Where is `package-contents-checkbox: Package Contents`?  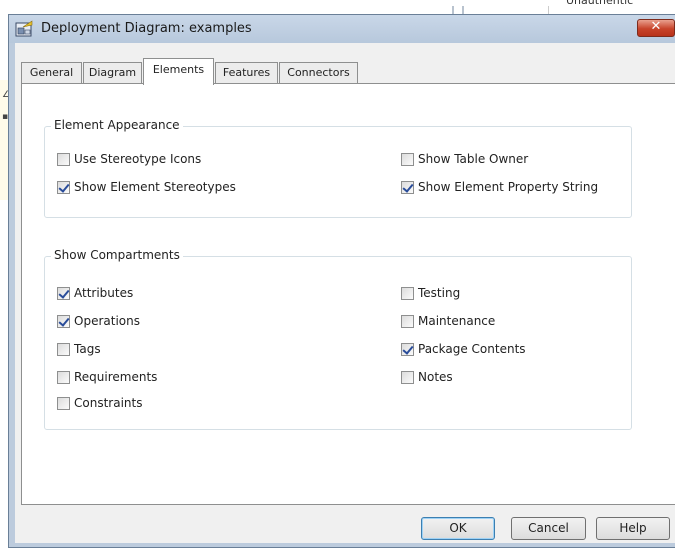 package-contents-checkbox: Package Contents is located at coordinates (463, 349).